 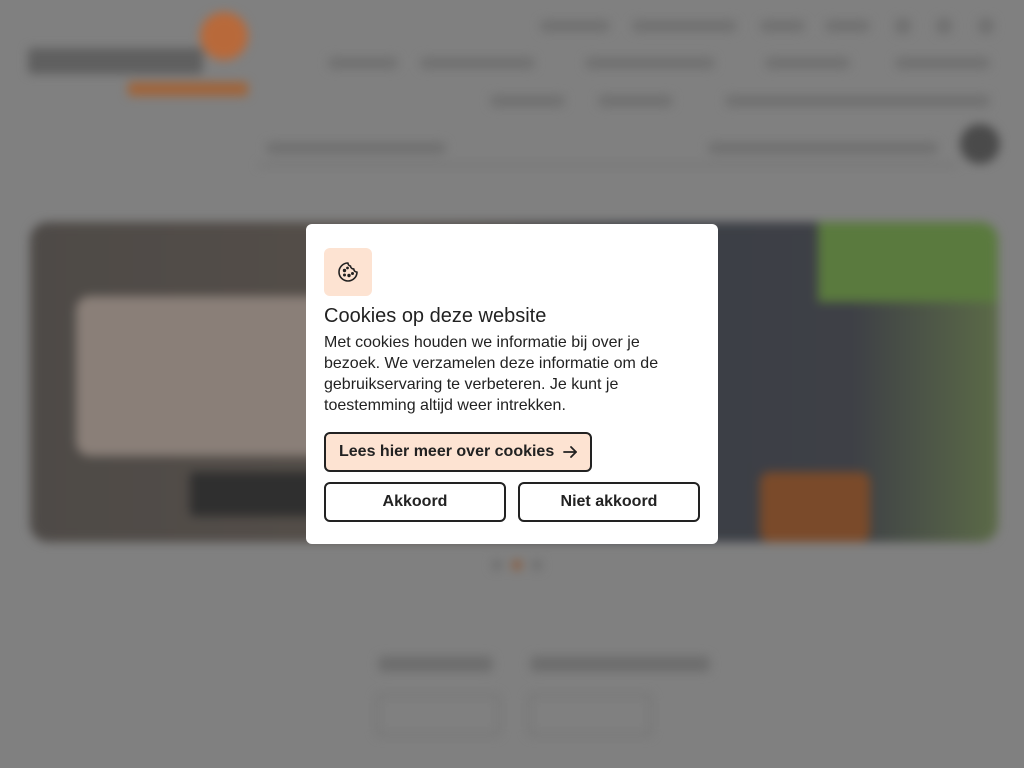 What do you see at coordinates (435, 316) in the screenshot?
I see `dialog-title: Cookies op deze website` at bounding box center [435, 316].